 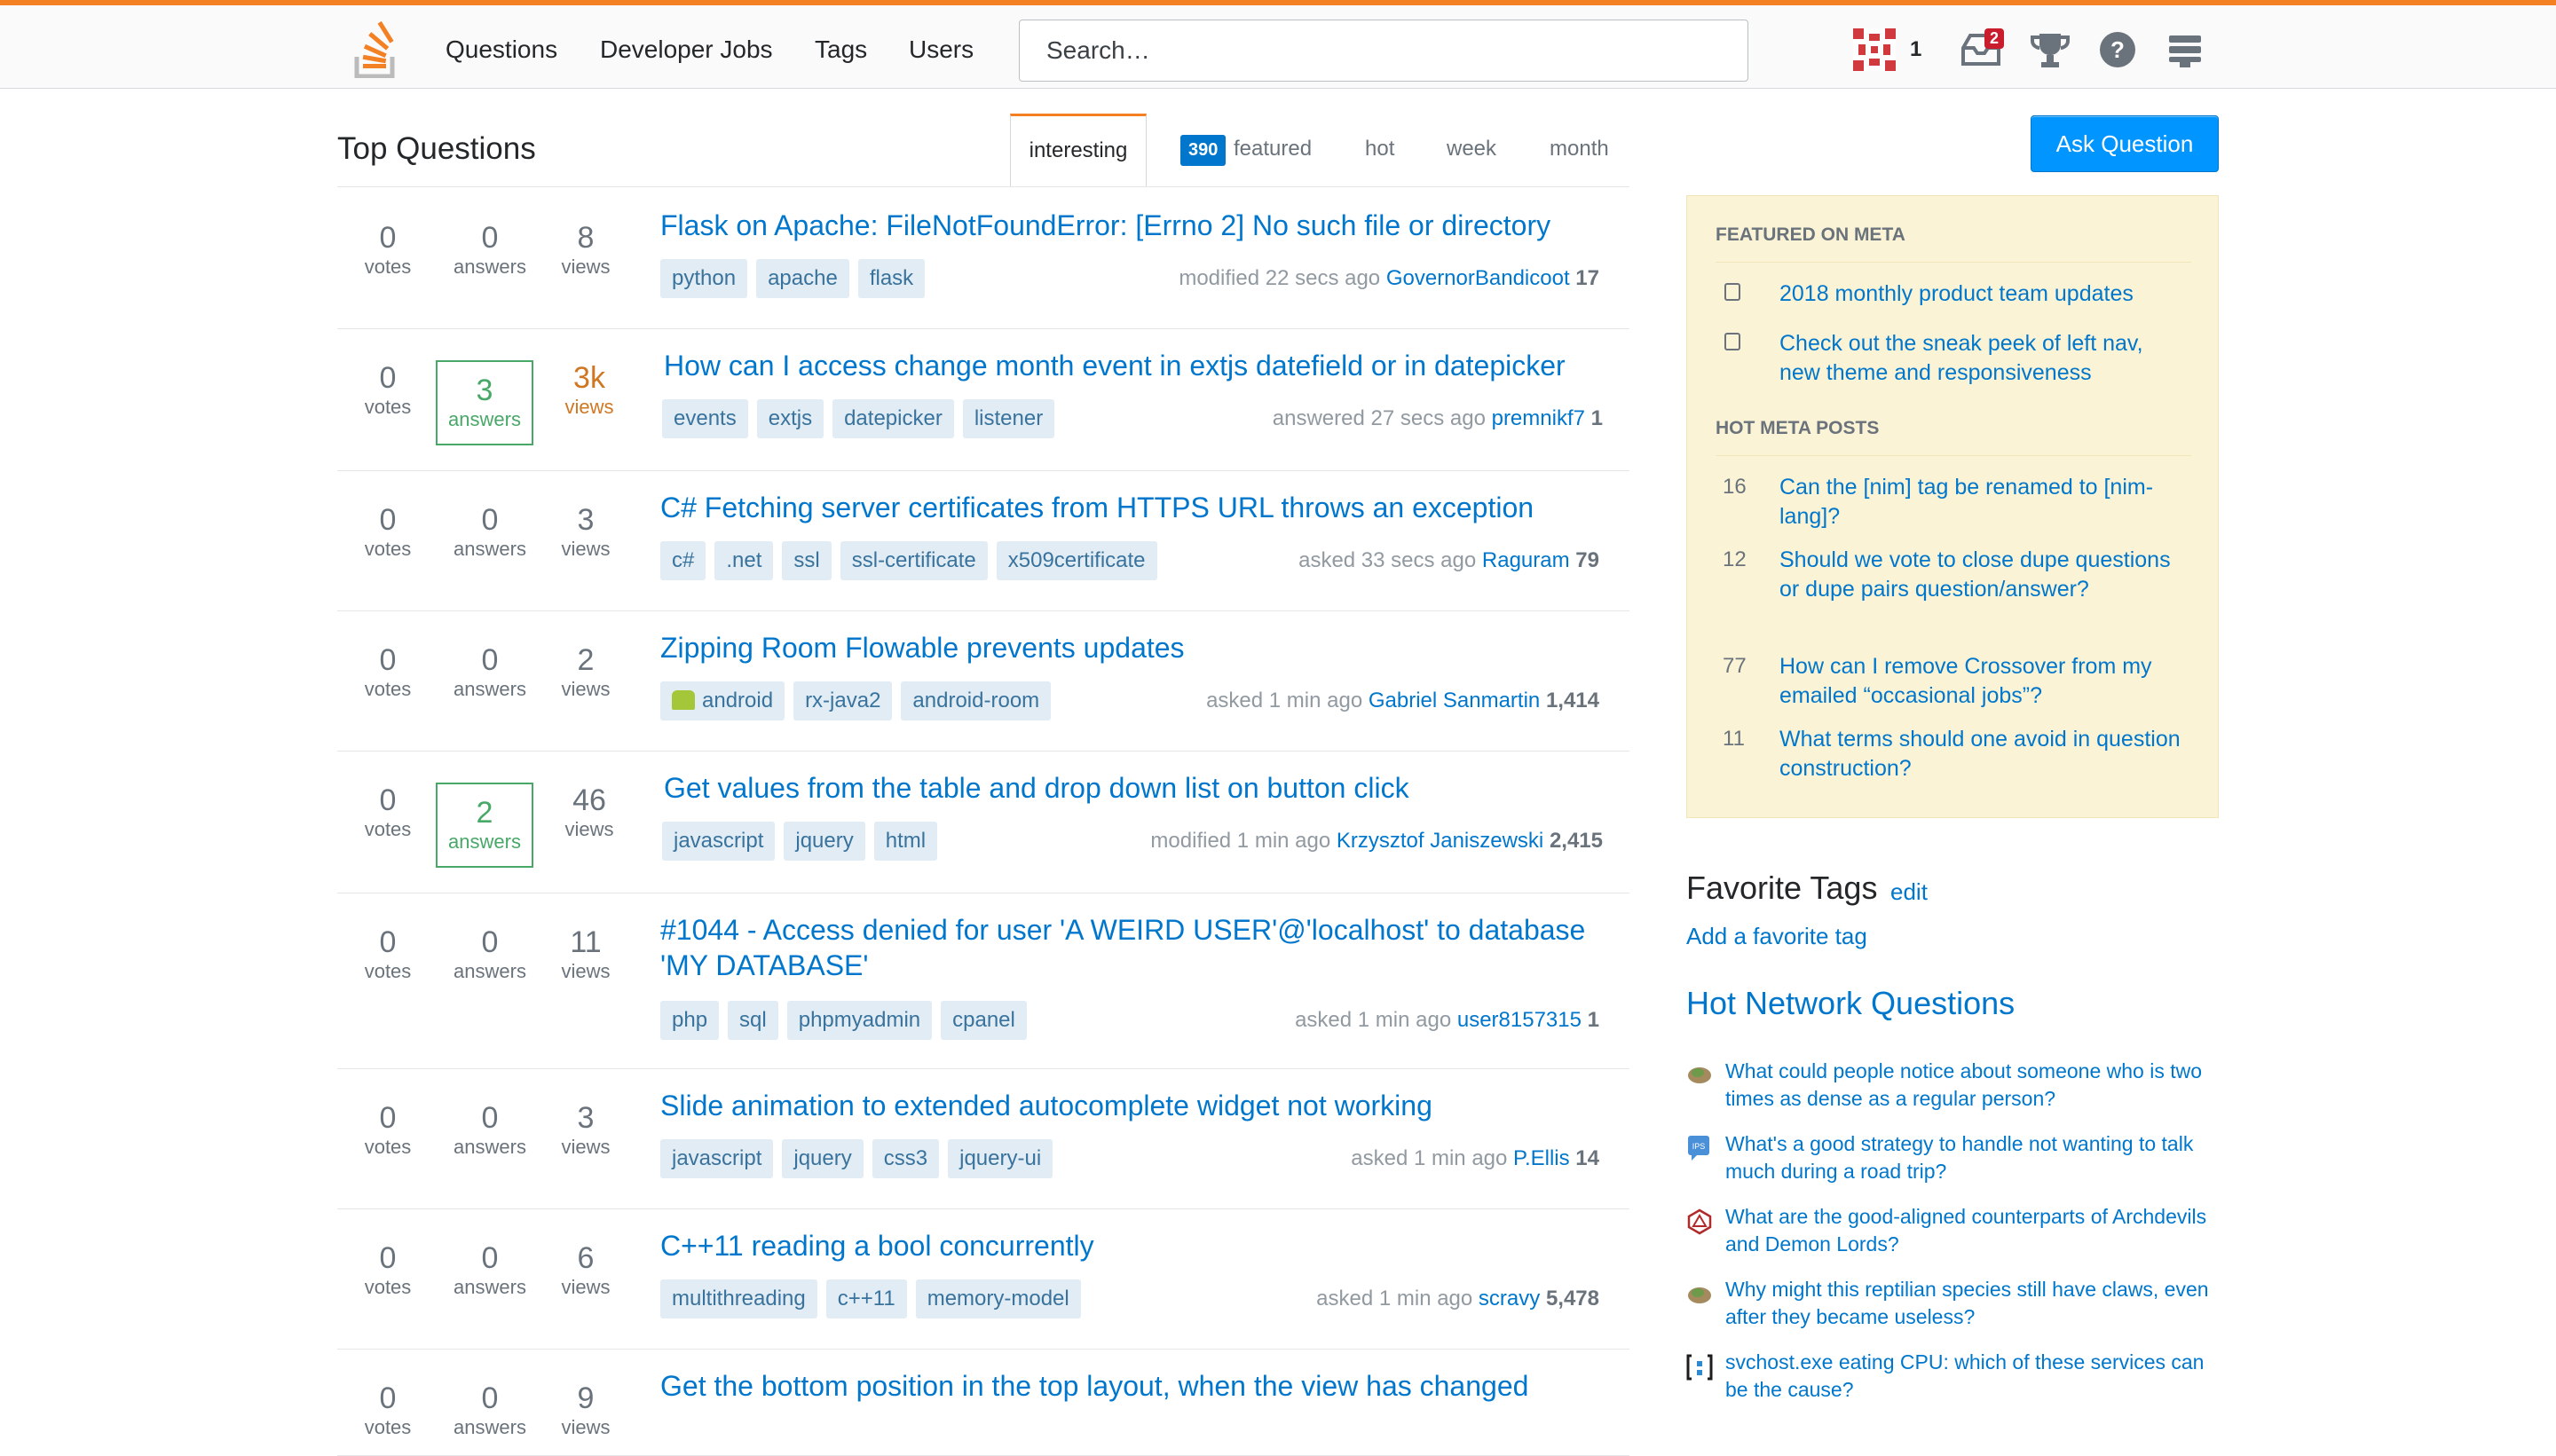 I want to click on tag-label: sql, so click(x=753, y=1020).